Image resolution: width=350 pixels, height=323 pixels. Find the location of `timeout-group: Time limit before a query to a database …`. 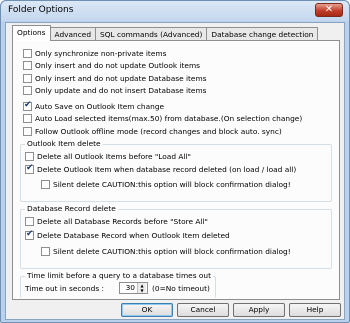

timeout-group: Time limit before a query to a database … is located at coordinates (118, 284).